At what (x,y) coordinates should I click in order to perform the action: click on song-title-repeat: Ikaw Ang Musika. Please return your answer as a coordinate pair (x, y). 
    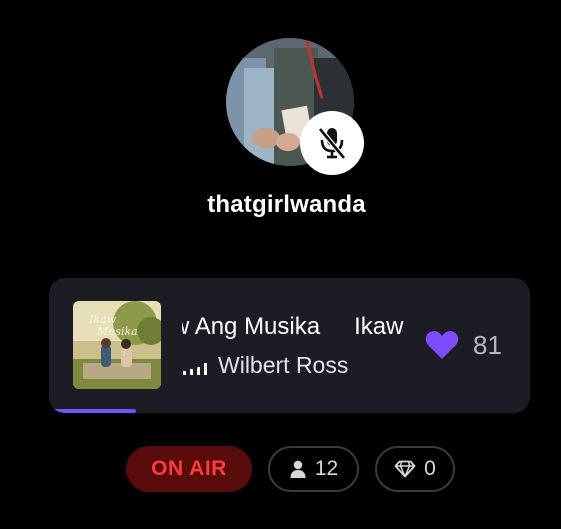
    Looking at the image, I should click on (379, 326).